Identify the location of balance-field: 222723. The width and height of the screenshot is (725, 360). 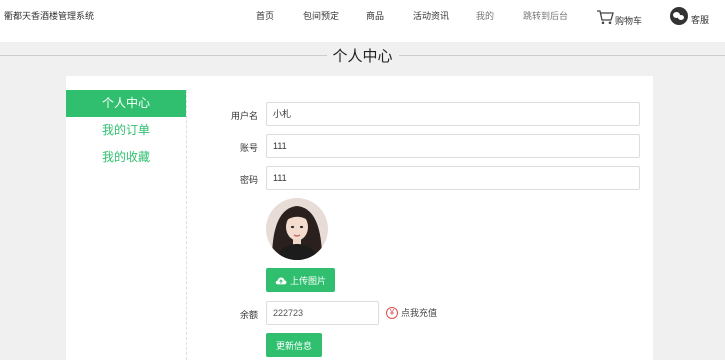
(322, 313).